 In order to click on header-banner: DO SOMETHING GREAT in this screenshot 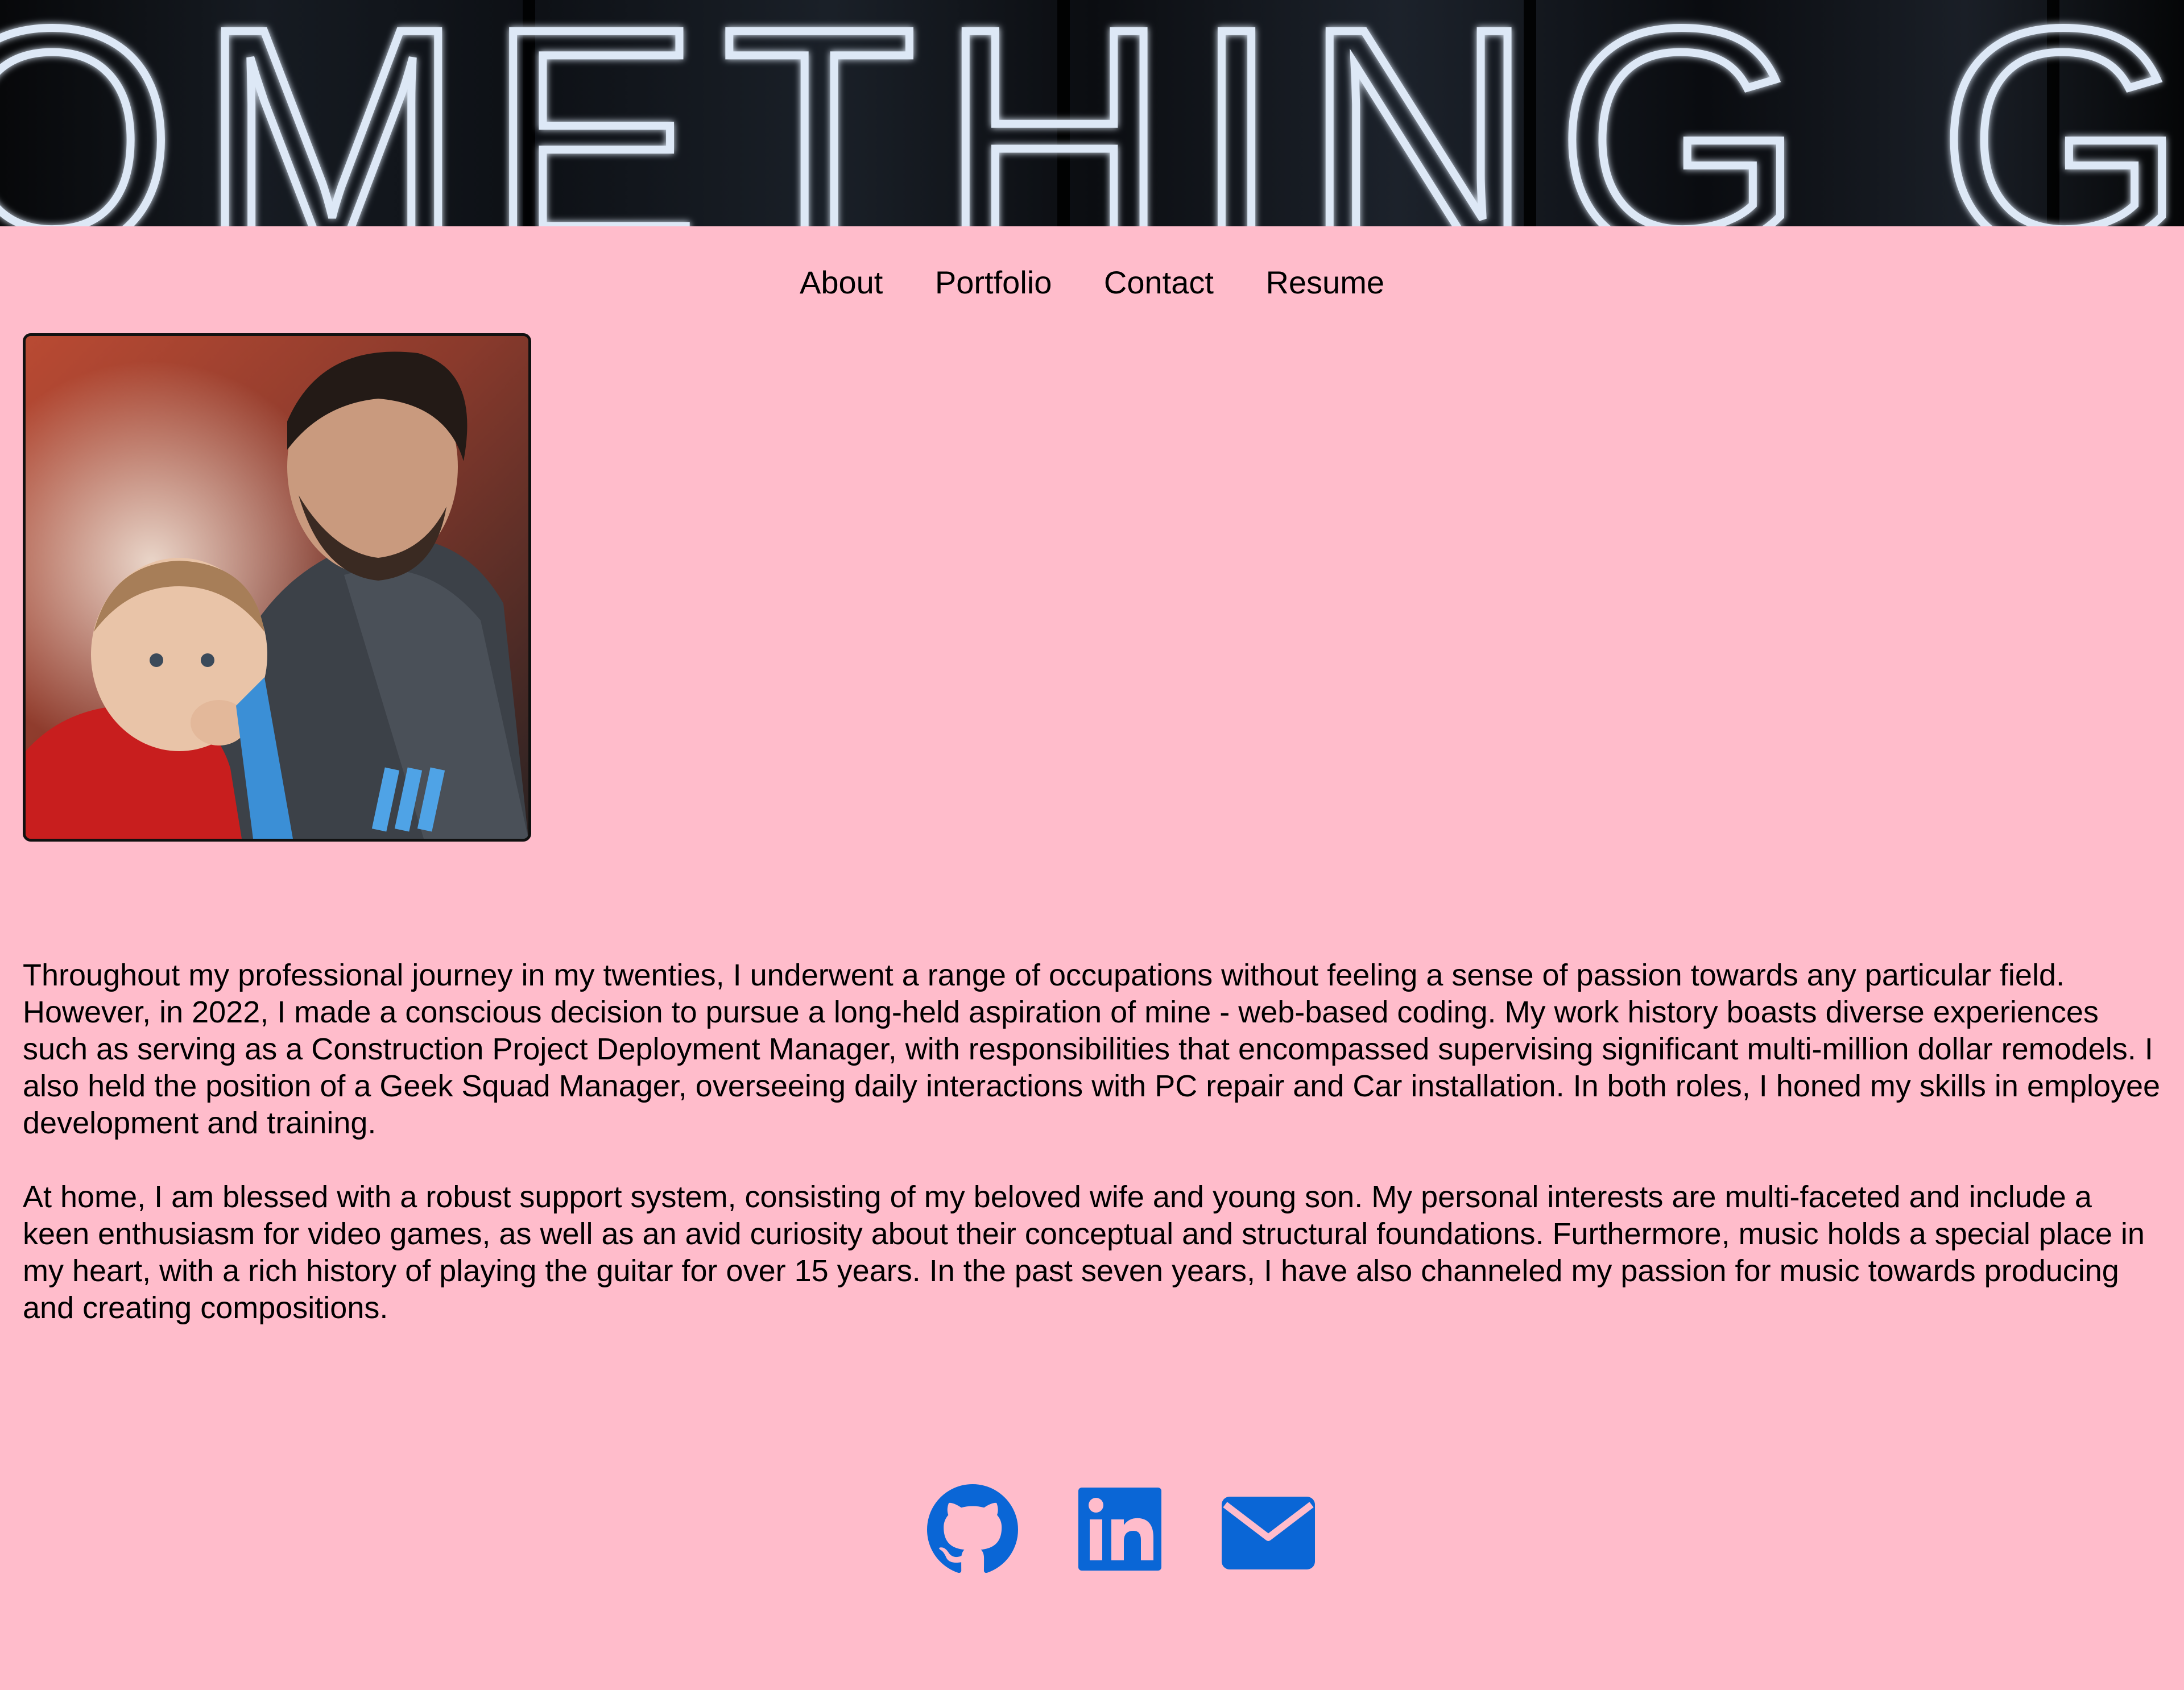, I will do `click(1092, 113)`.